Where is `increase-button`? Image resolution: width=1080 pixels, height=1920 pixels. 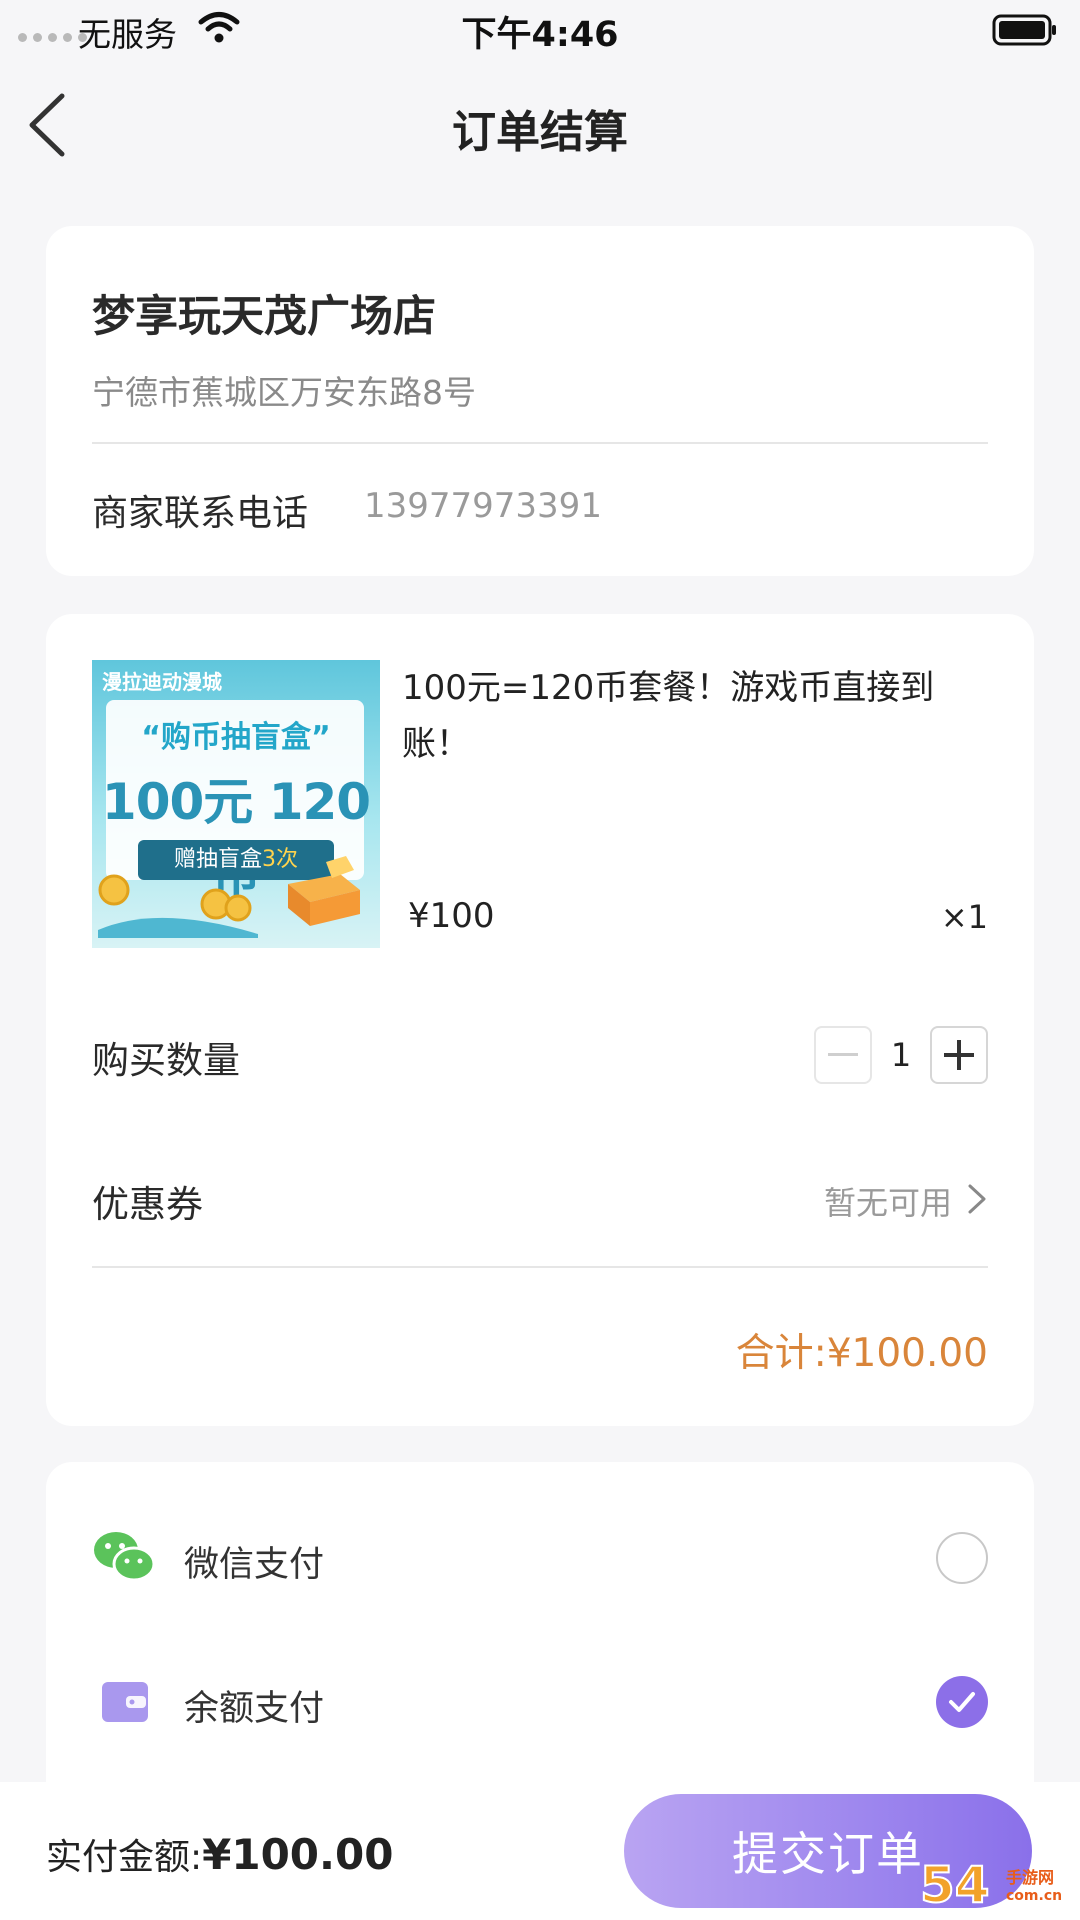 increase-button is located at coordinates (959, 1055).